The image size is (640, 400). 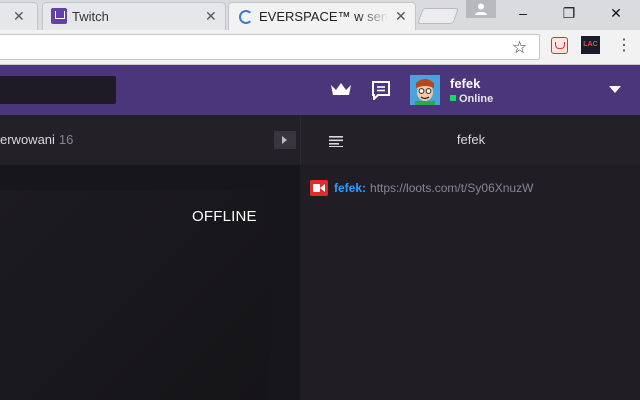 I want to click on new-tab-button, so click(x=438, y=16).